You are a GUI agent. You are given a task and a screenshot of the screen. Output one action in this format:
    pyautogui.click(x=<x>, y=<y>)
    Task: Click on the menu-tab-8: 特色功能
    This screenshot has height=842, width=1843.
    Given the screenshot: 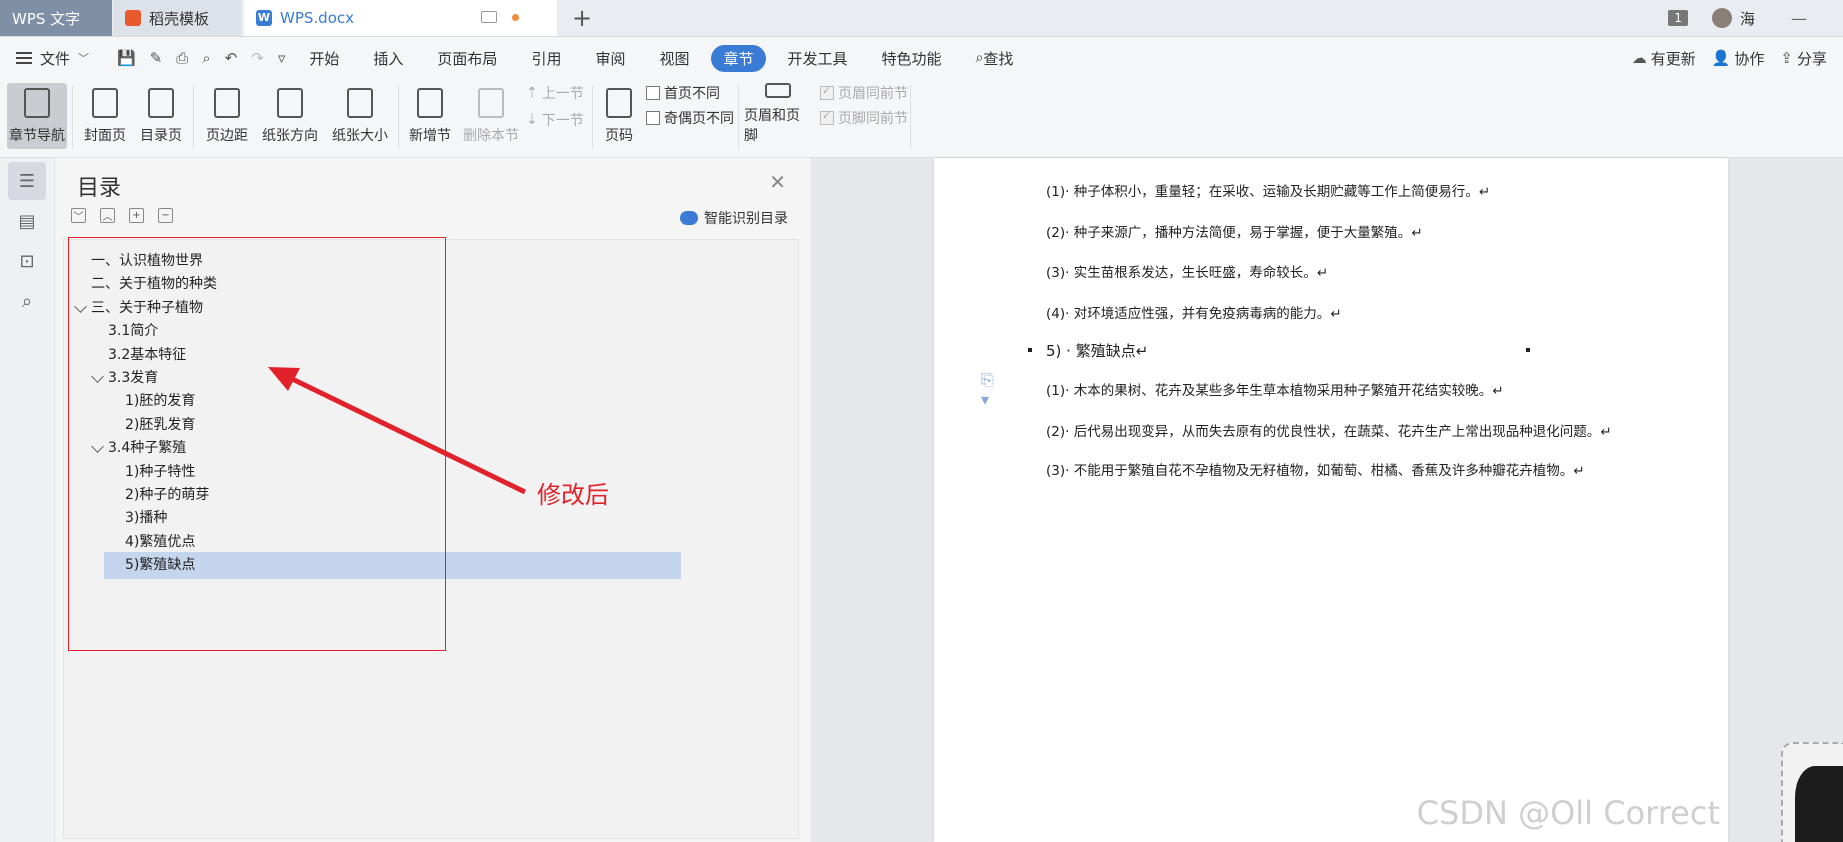 What is the action you would take?
    pyautogui.click(x=912, y=58)
    